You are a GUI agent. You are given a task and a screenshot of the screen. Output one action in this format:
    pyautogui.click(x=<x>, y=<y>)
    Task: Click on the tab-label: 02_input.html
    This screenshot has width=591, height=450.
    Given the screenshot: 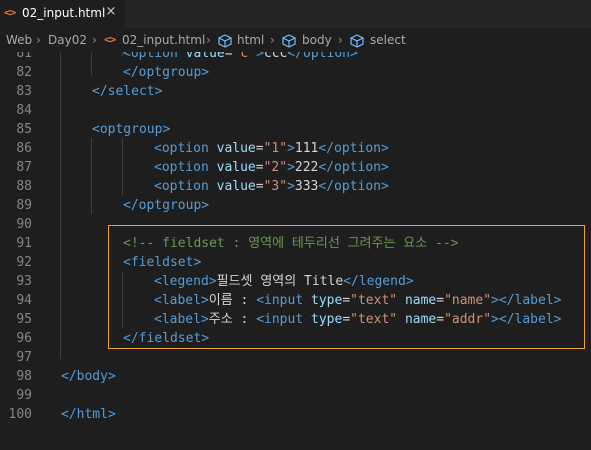 What is the action you would take?
    pyautogui.click(x=64, y=13)
    